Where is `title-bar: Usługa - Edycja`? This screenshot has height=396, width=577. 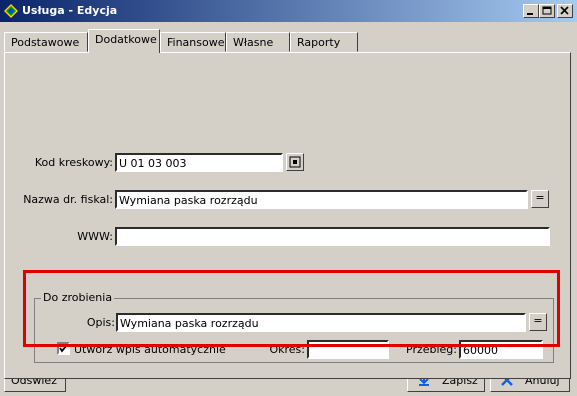
title-bar: Usługa - Edycja is located at coordinates (288, 11).